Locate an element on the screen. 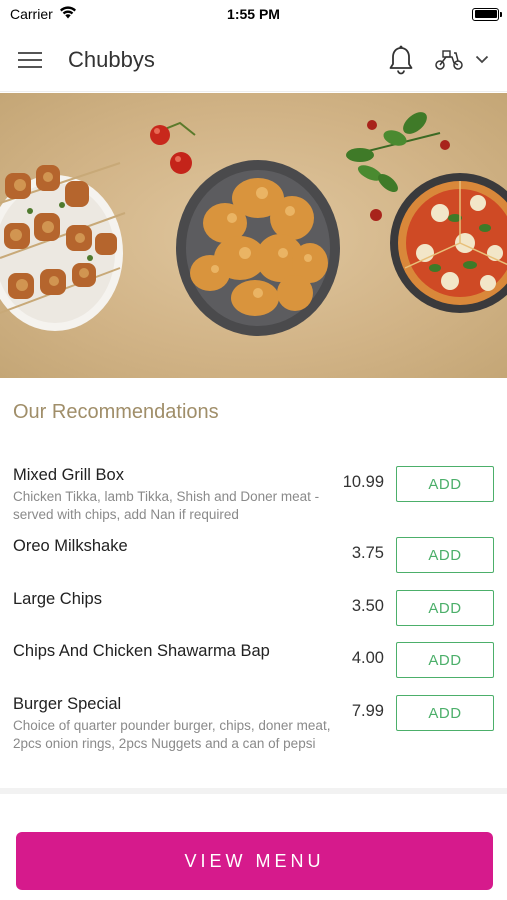 The width and height of the screenshot is (507, 900). item-name: Mixed Grill Box is located at coordinates (68, 475).